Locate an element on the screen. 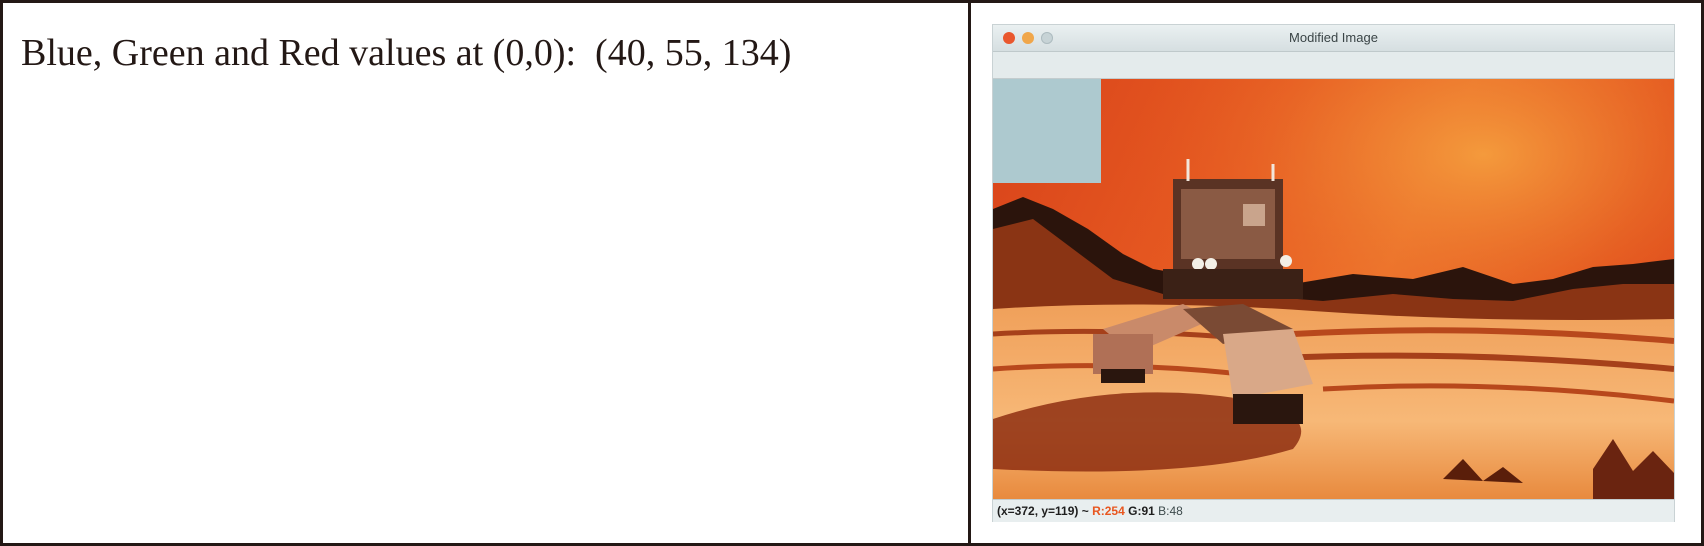  window-titlebar: Modified Image is located at coordinates (1333, 38).